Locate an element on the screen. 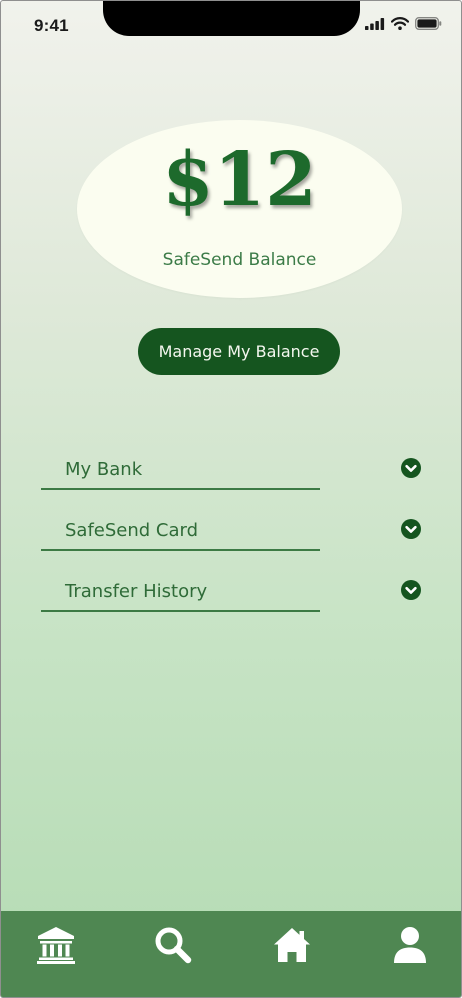  notch is located at coordinates (231, 18).